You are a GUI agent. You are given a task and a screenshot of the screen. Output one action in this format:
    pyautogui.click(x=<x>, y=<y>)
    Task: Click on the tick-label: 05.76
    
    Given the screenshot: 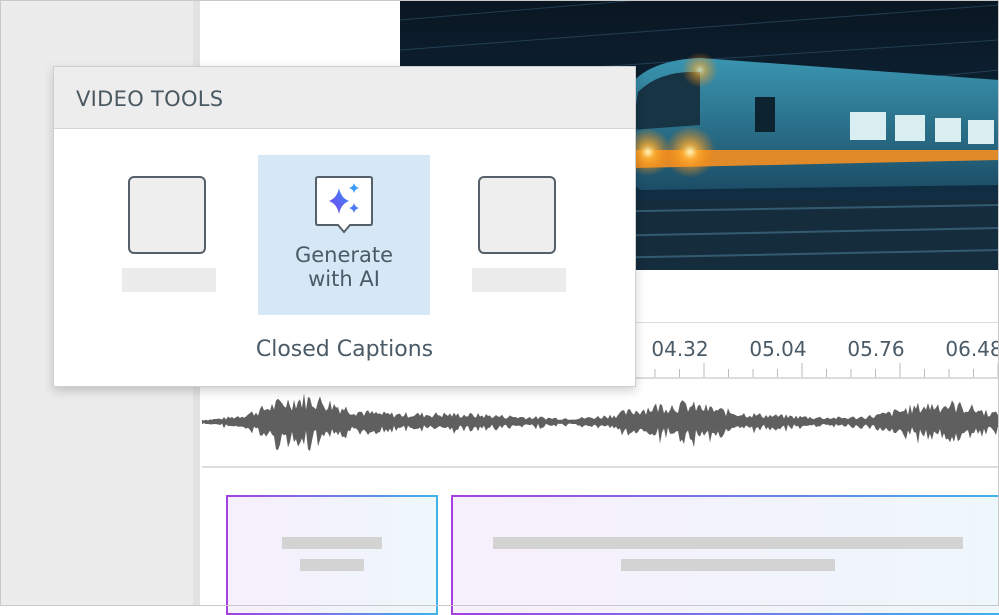 What is the action you would take?
    pyautogui.click(x=876, y=349)
    